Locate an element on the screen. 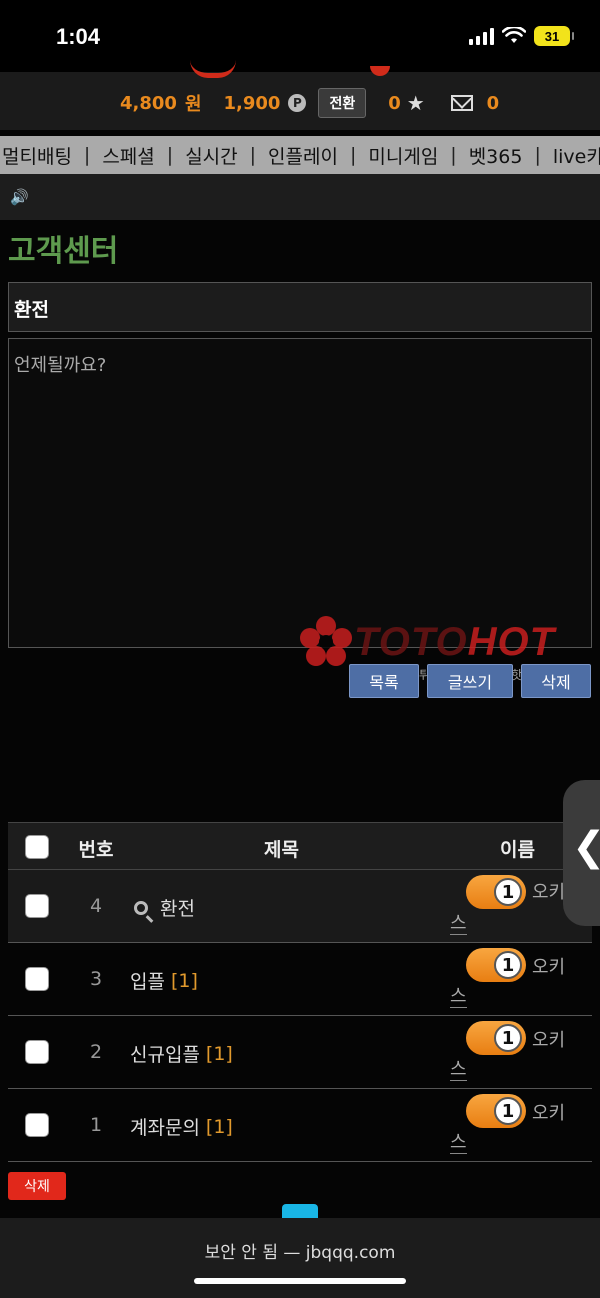 This screenshot has height=1298, width=600. row-title: 계좌문의 [1] is located at coordinates (181, 1126).